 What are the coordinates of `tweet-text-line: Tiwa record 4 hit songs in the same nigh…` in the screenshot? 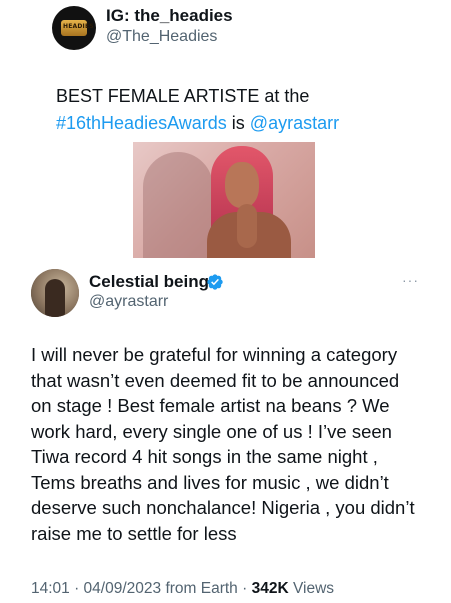 It's located at (204, 456).